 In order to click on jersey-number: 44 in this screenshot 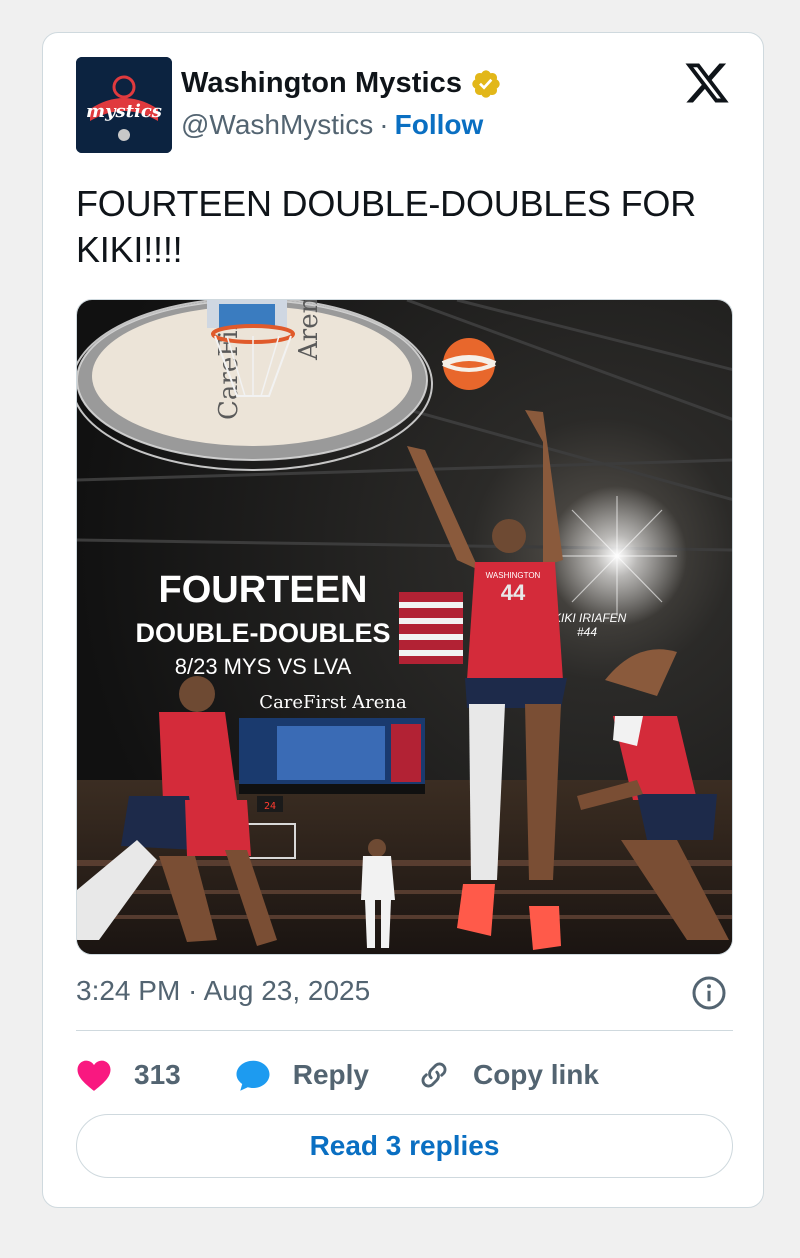, I will do `click(513, 592)`.